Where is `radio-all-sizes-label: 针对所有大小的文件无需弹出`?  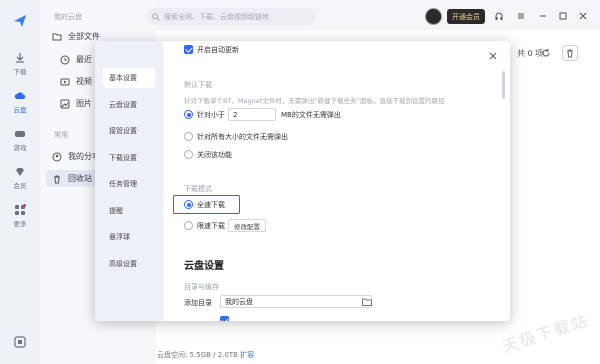
radio-all-sizes-label: 针对所有大小的文件无需弹出 is located at coordinates (242, 137).